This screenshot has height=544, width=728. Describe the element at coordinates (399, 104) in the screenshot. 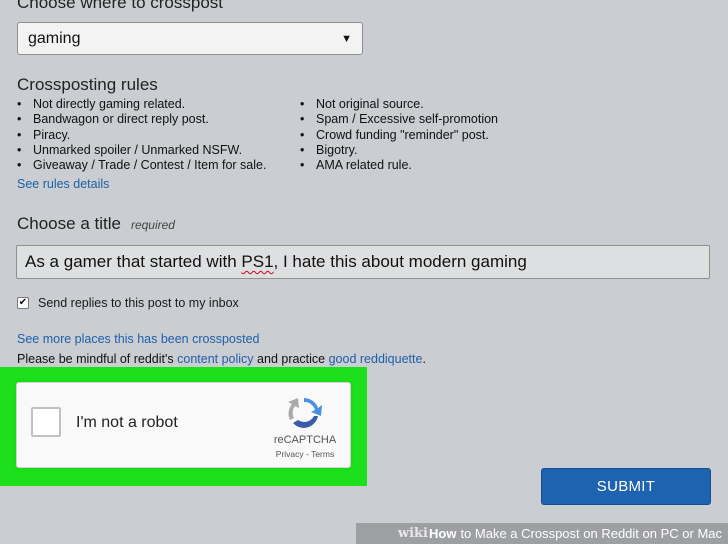

I see `rule-item: Not original source.` at that location.